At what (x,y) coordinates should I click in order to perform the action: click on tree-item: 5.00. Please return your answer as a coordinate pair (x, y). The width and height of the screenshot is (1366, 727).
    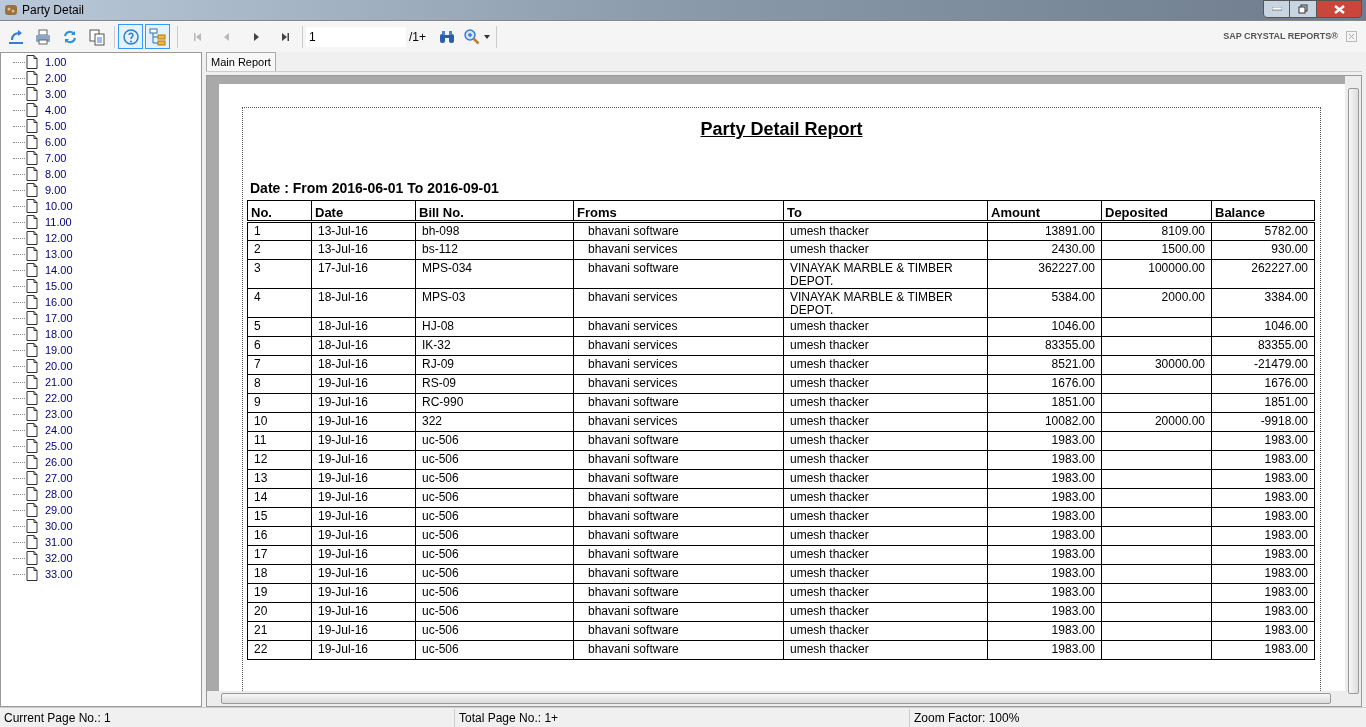
    Looking at the image, I should click on (56, 126).